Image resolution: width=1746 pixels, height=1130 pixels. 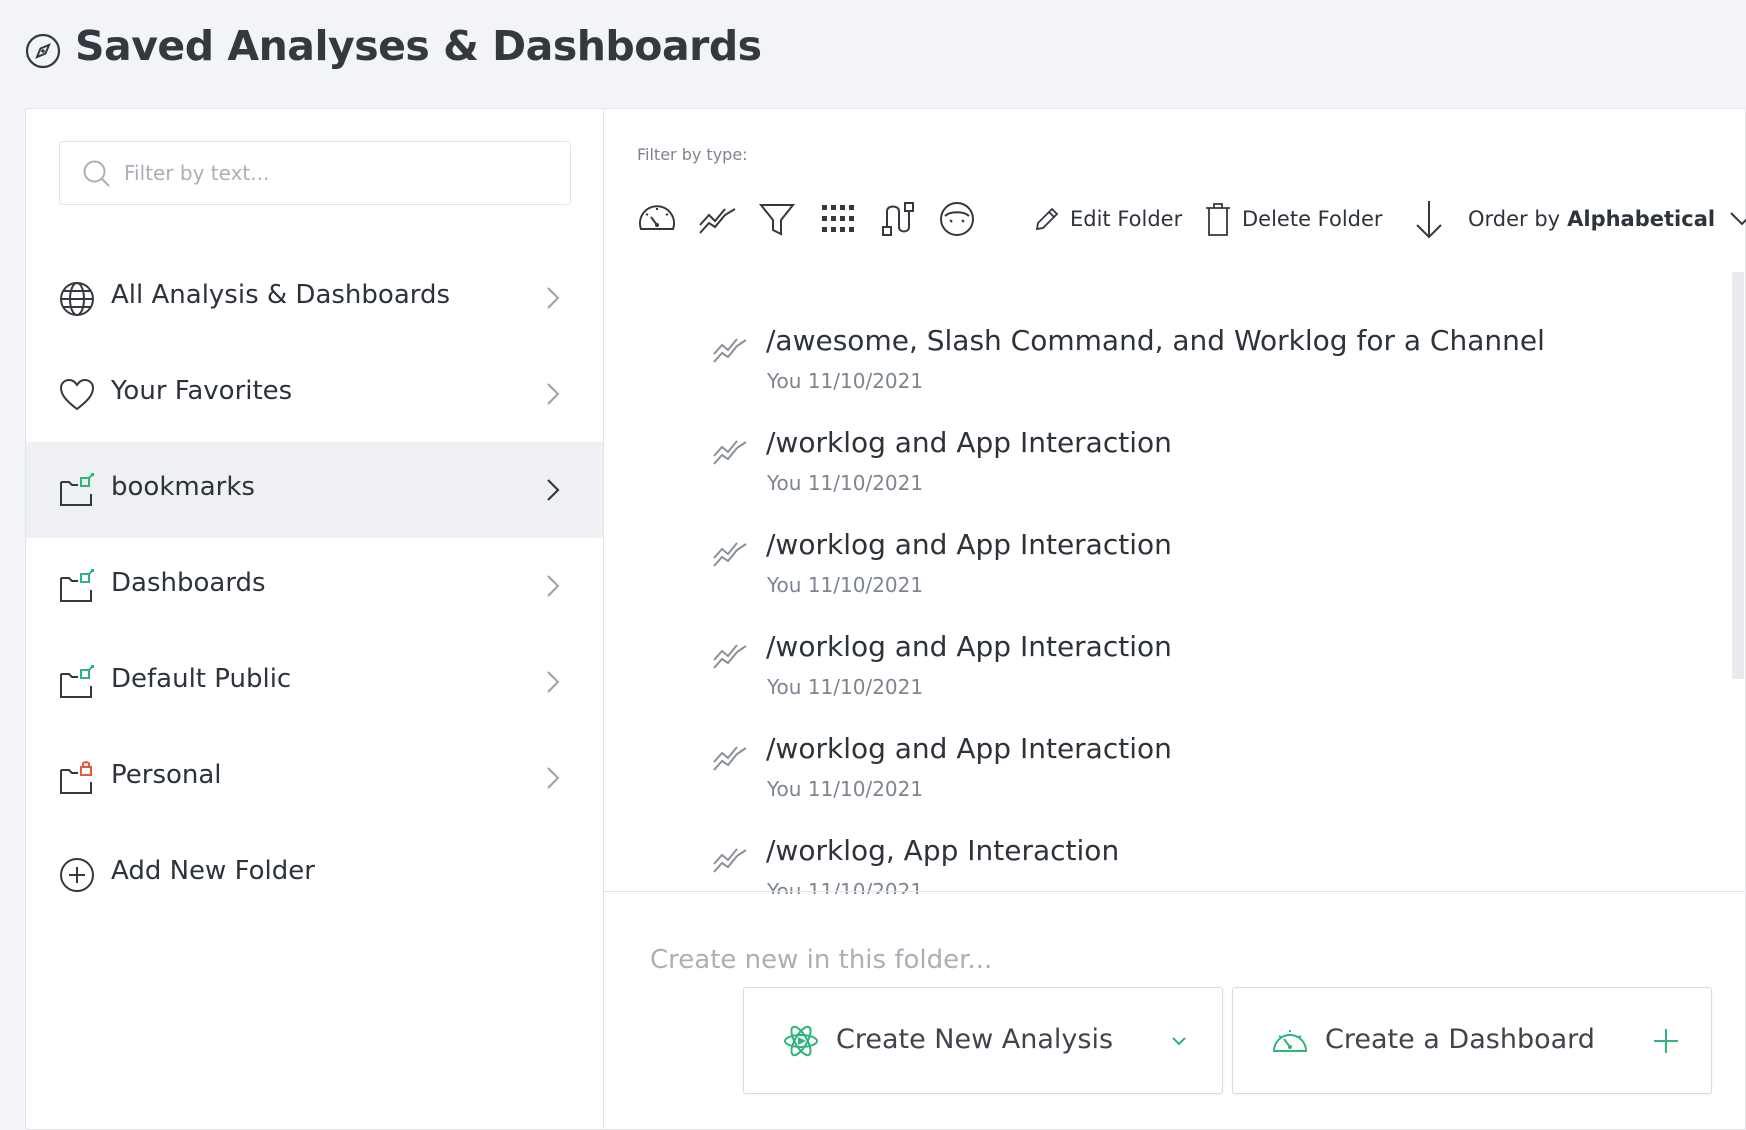 I want to click on arrow-down-icon, so click(x=1429, y=220).